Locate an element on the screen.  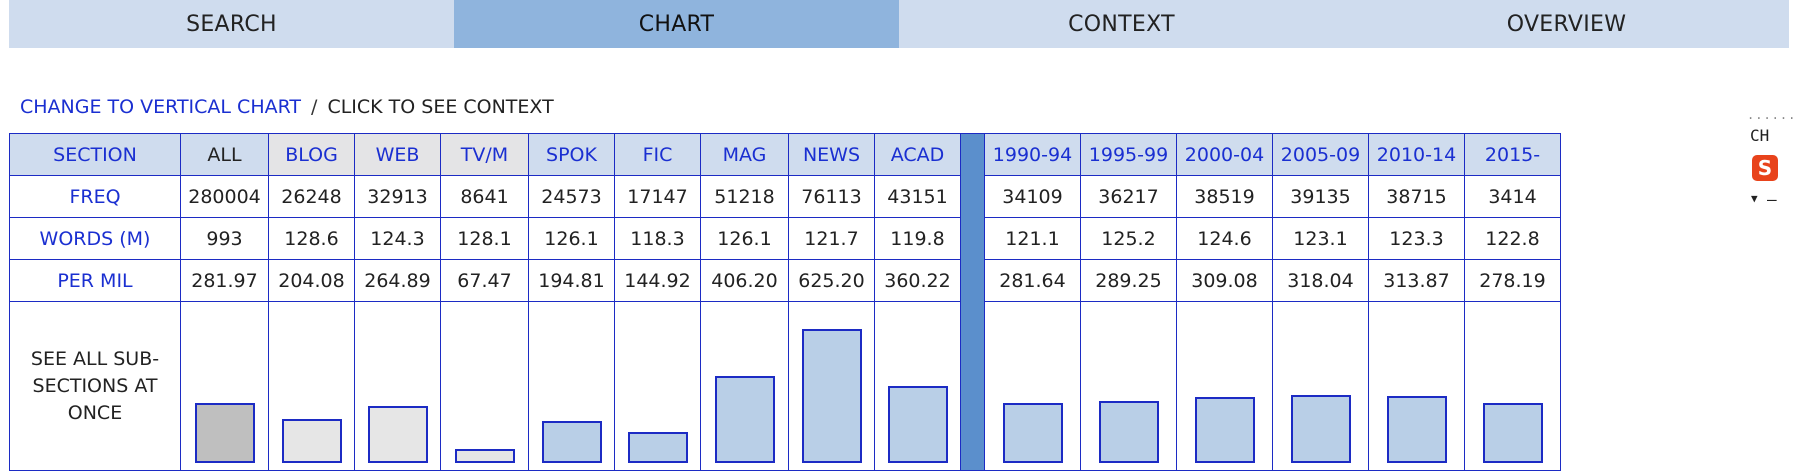
bar-all is located at coordinates (224, 433).